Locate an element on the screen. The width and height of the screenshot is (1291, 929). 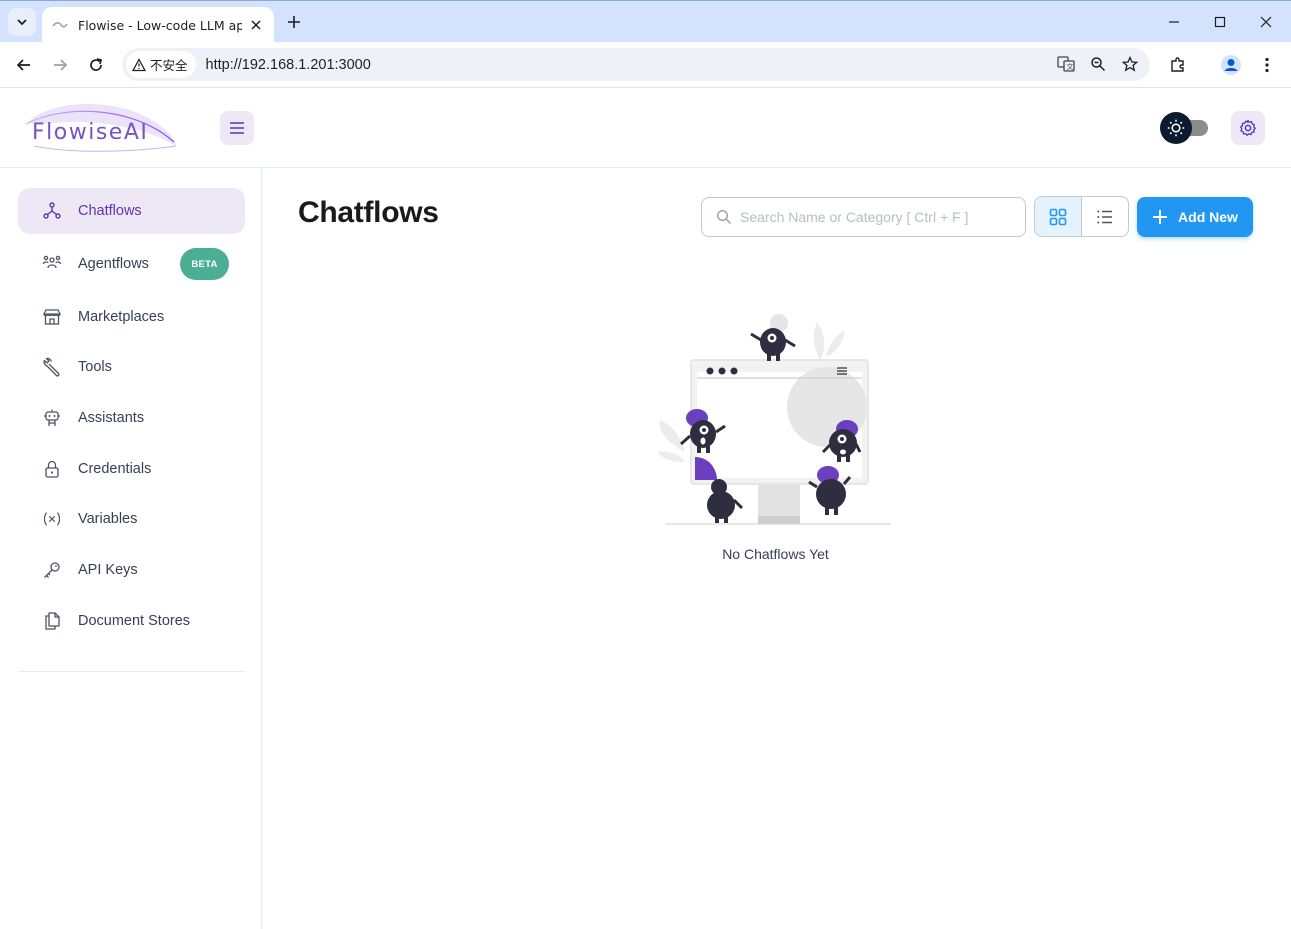
search-box is located at coordinates (863, 217).